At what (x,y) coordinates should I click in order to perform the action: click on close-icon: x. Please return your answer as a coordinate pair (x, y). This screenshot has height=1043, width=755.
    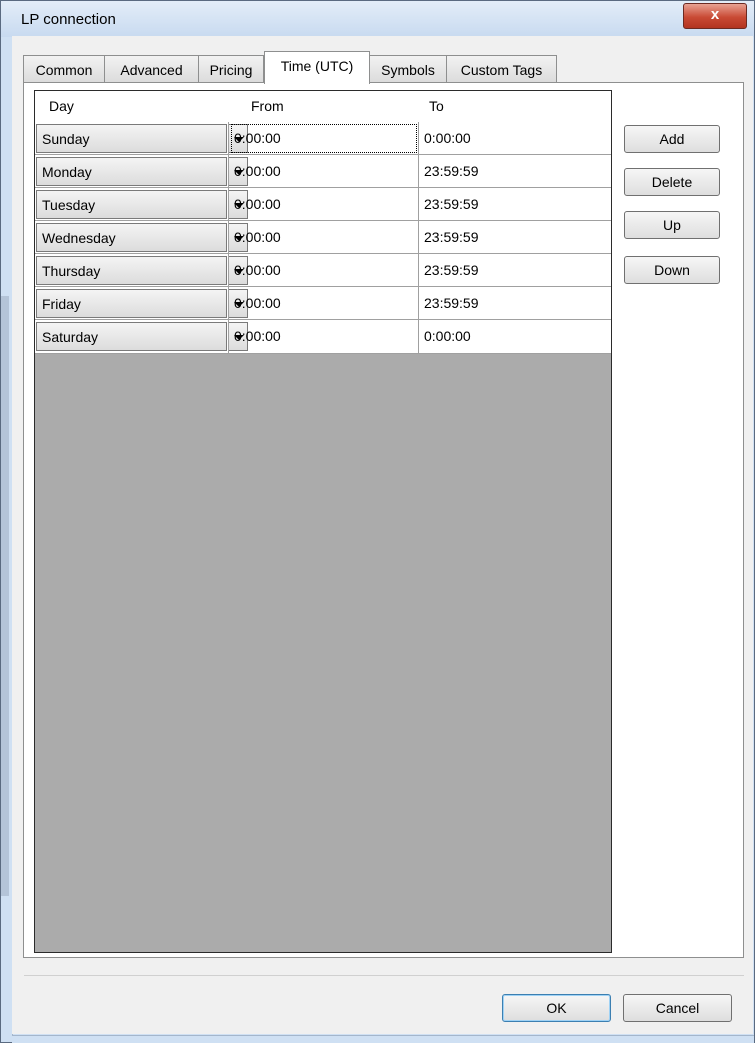
    Looking at the image, I should click on (715, 14).